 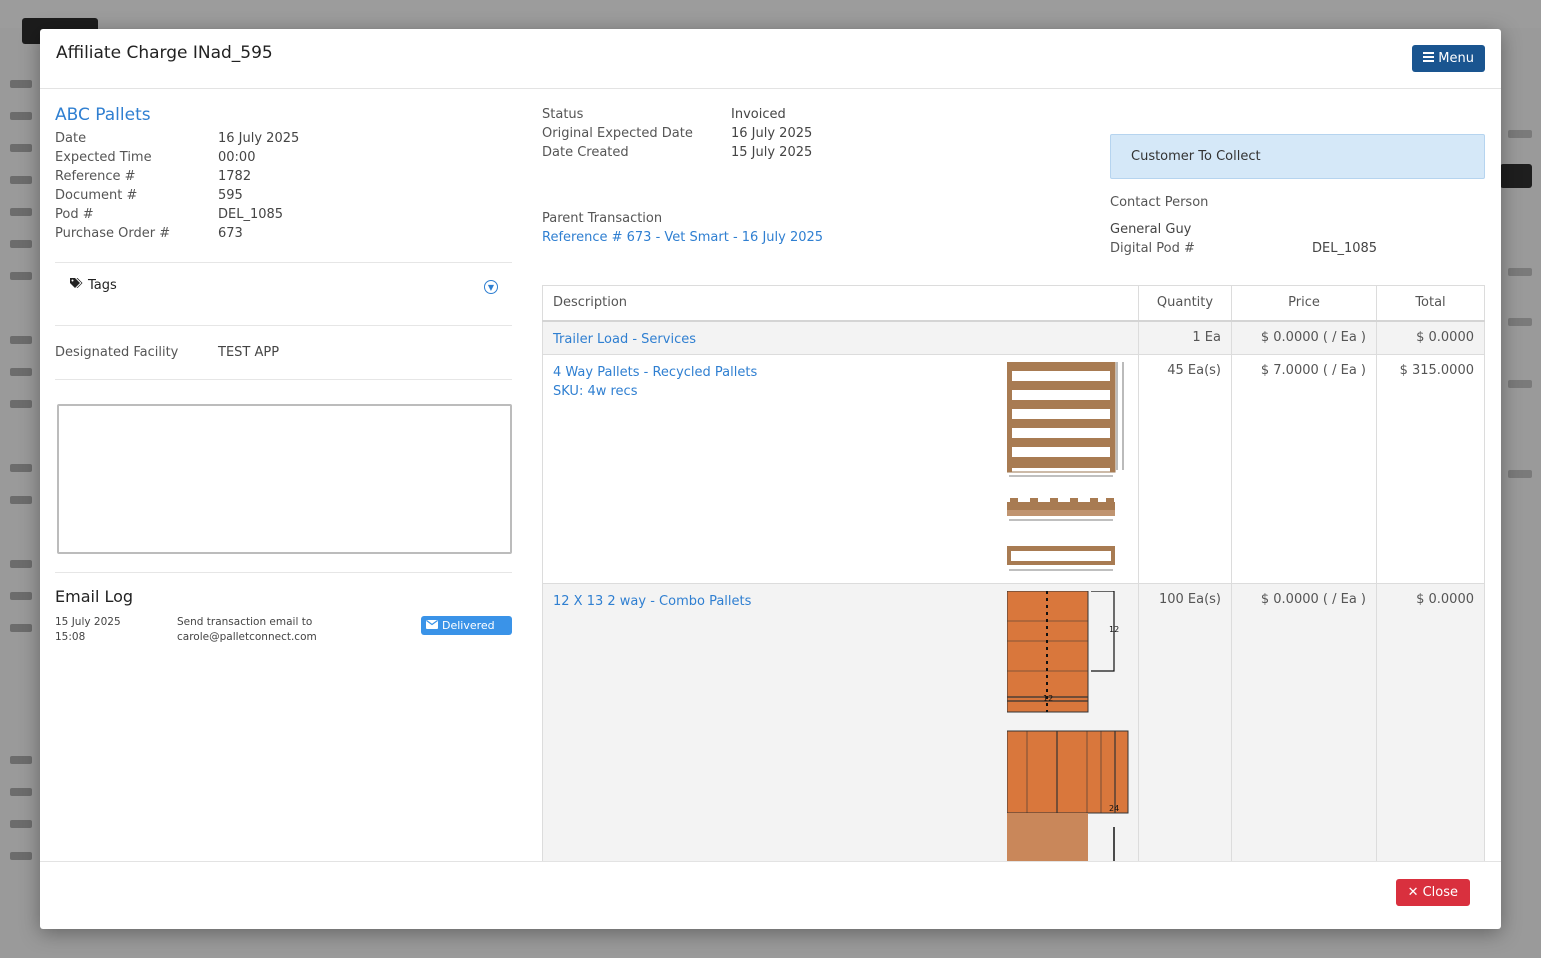 I want to click on item-description-cell: Trailer Load - Services, so click(x=840, y=337).